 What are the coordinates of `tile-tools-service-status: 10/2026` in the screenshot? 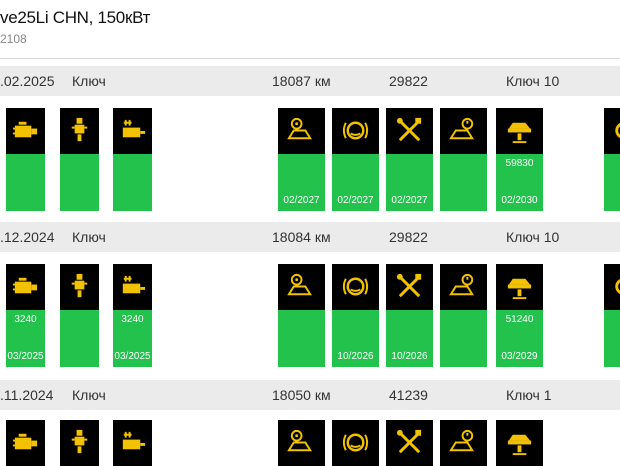 It's located at (409, 338).